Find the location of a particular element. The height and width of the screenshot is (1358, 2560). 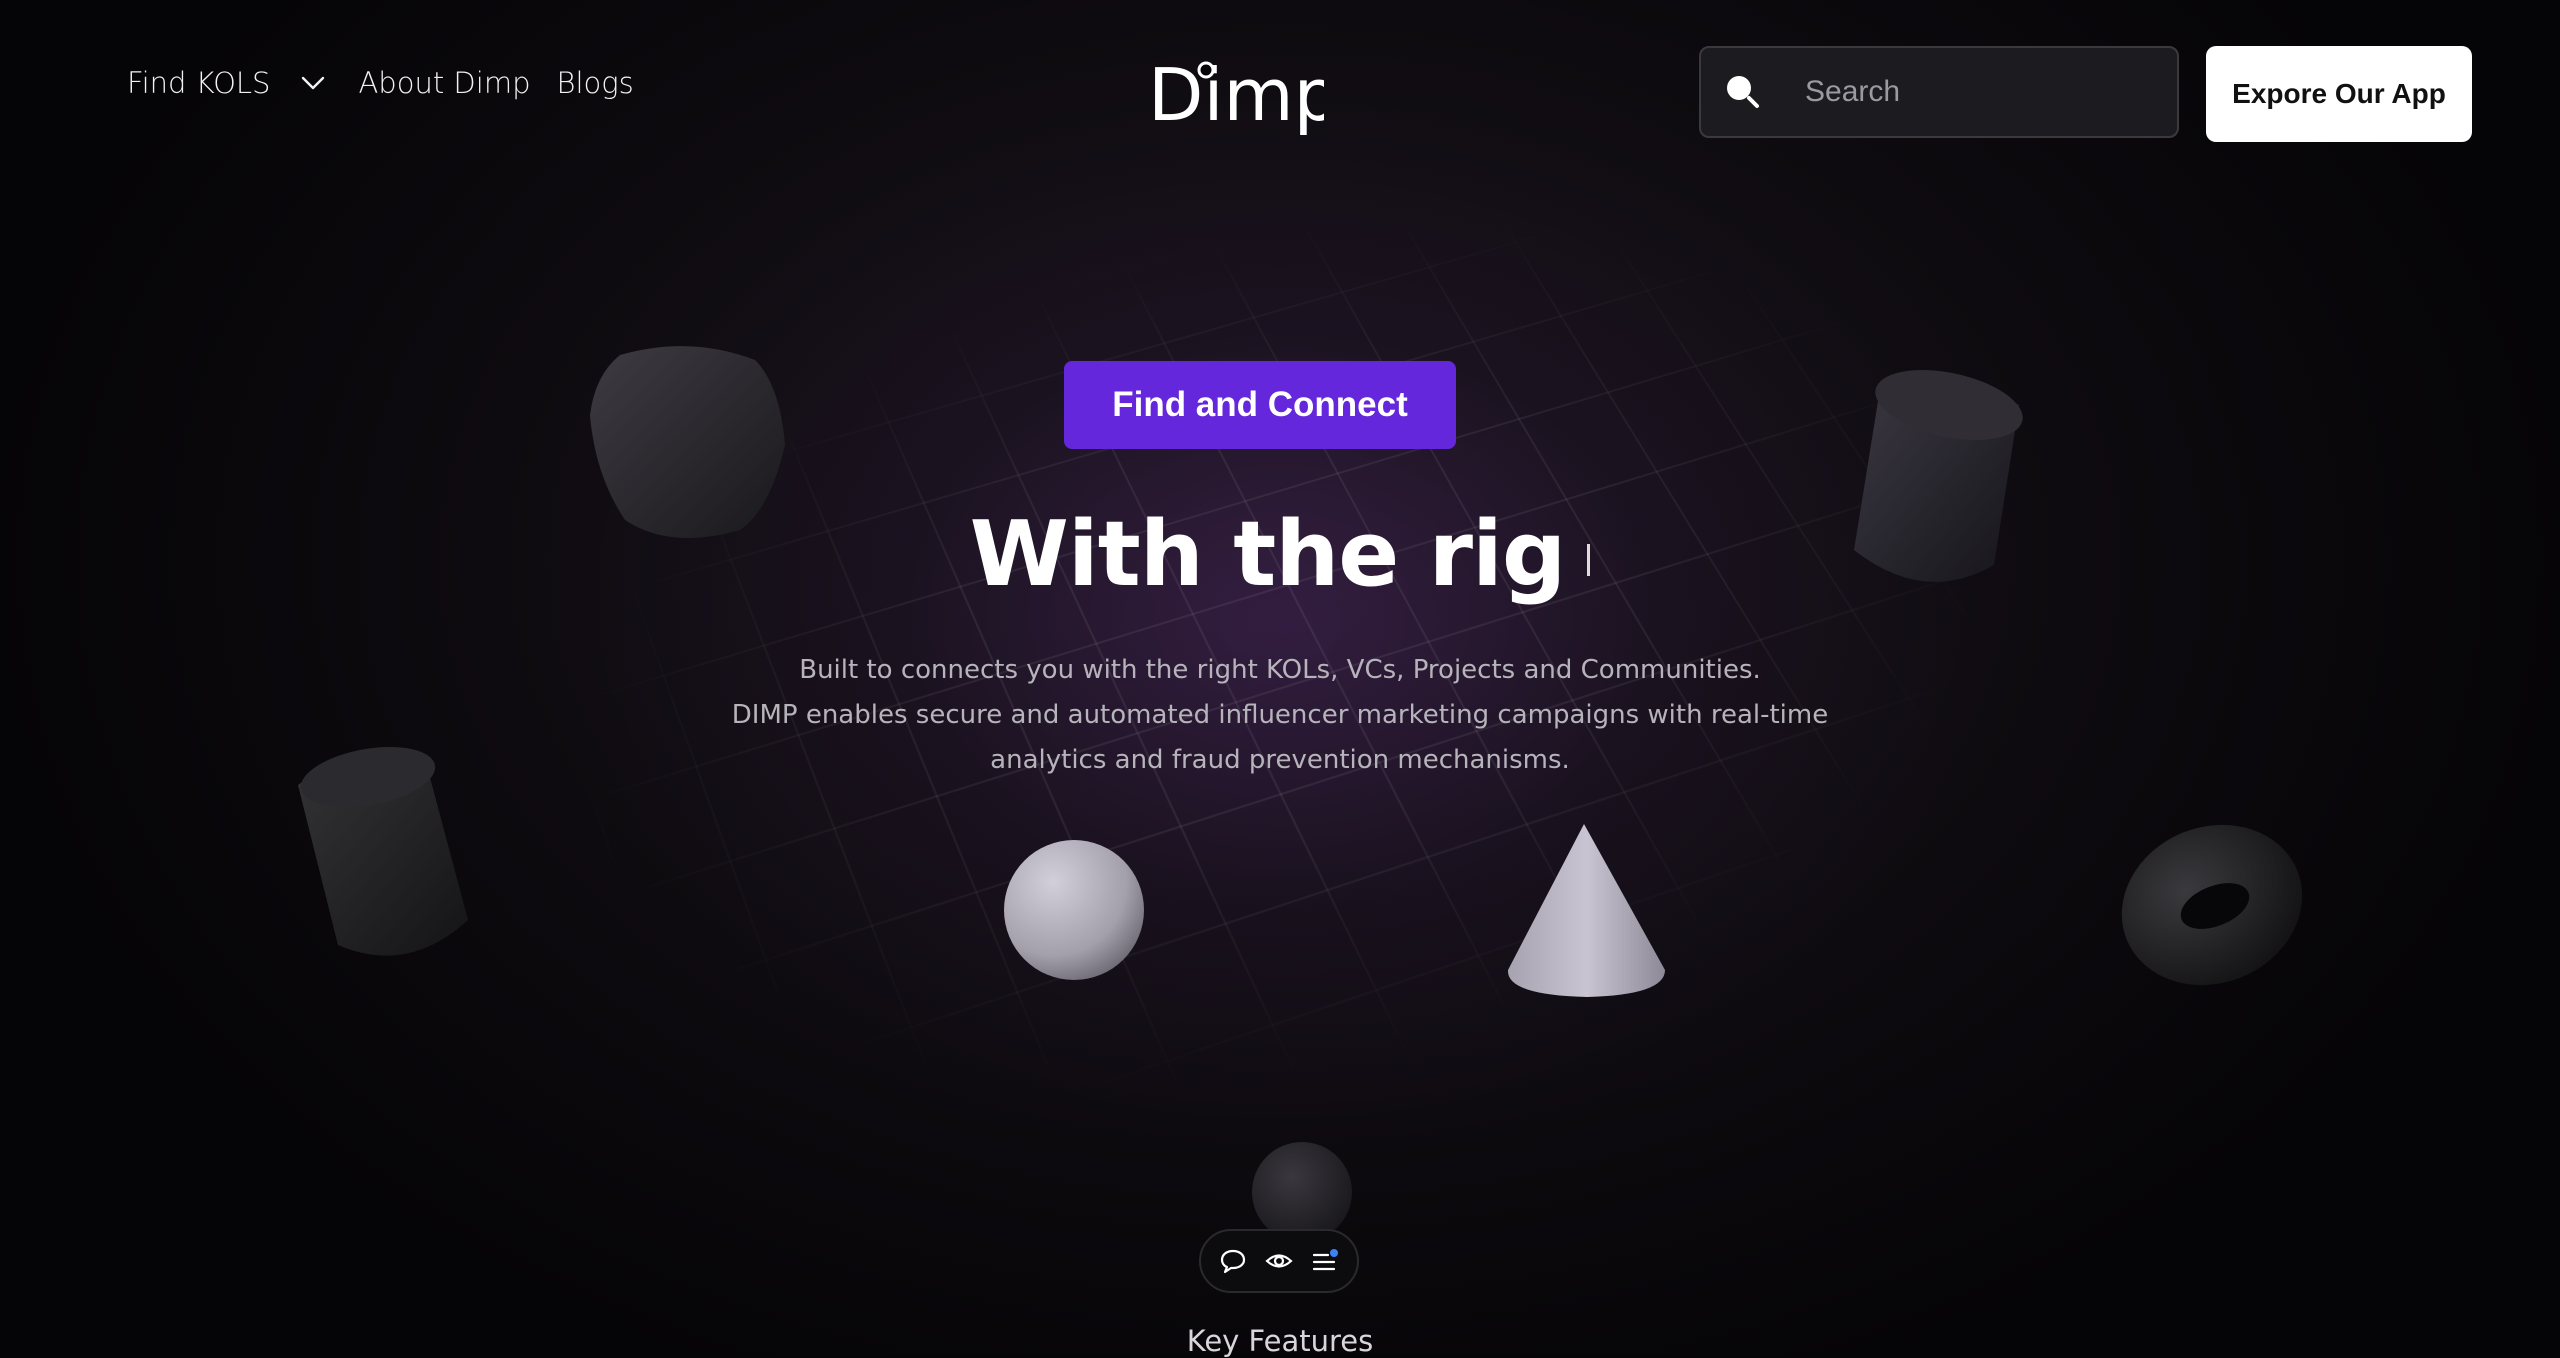

search-box is located at coordinates (1939, 92).